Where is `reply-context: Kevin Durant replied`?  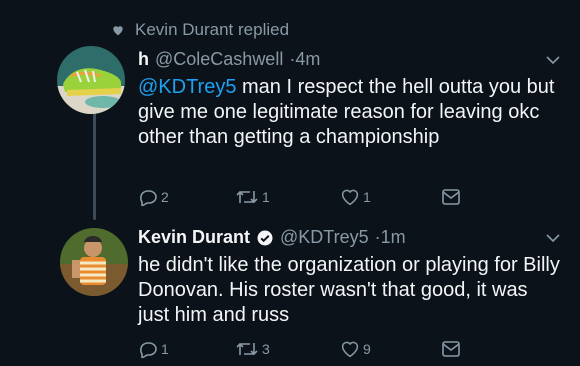 reply-context: Kevin Durant replied is located at coordinates (200, 30).